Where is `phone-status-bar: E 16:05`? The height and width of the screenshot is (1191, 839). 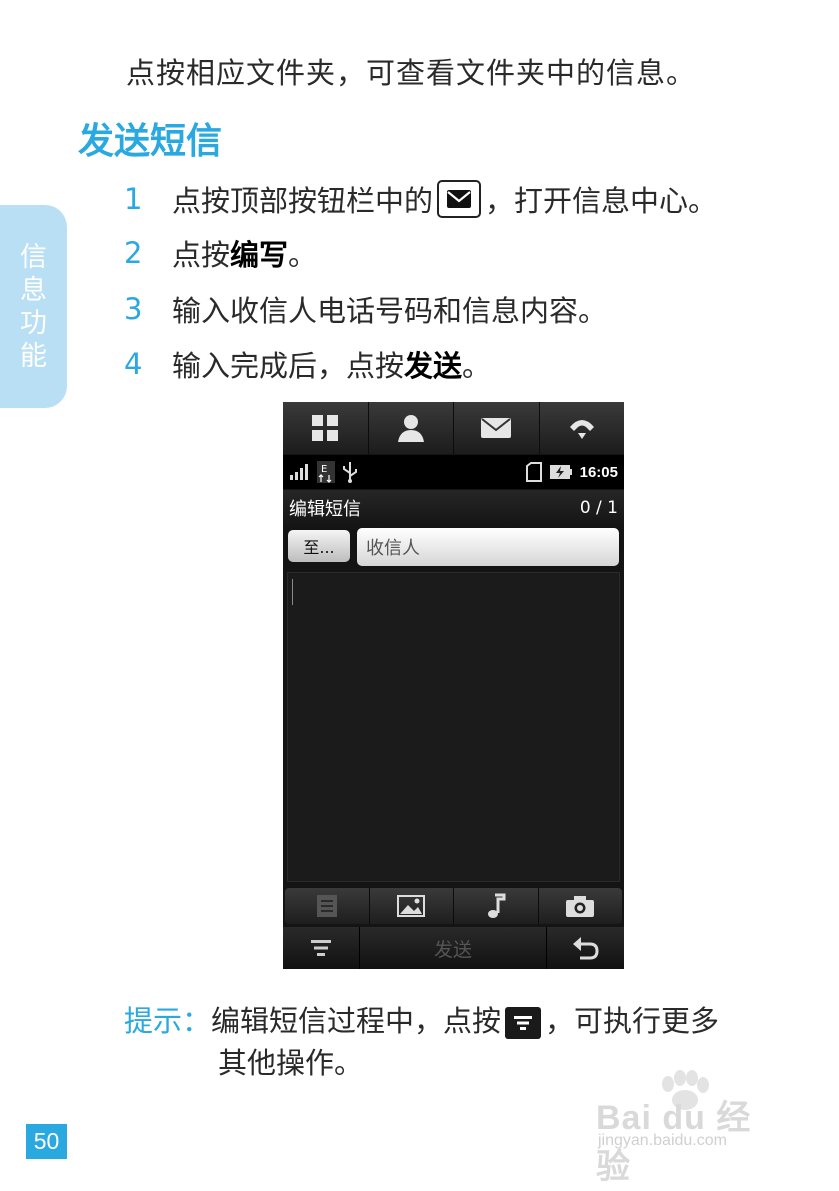 phone-status-bar: E 16:05 is located at coordinates (453, 472).